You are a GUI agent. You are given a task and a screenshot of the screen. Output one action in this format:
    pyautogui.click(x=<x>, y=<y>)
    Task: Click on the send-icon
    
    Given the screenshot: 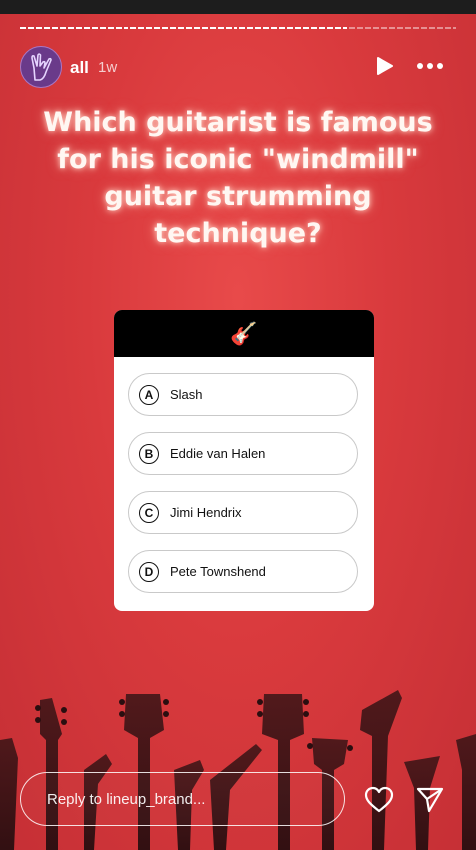 What is the action you would take?
    pyautogui.click(x=430, y=800)
    